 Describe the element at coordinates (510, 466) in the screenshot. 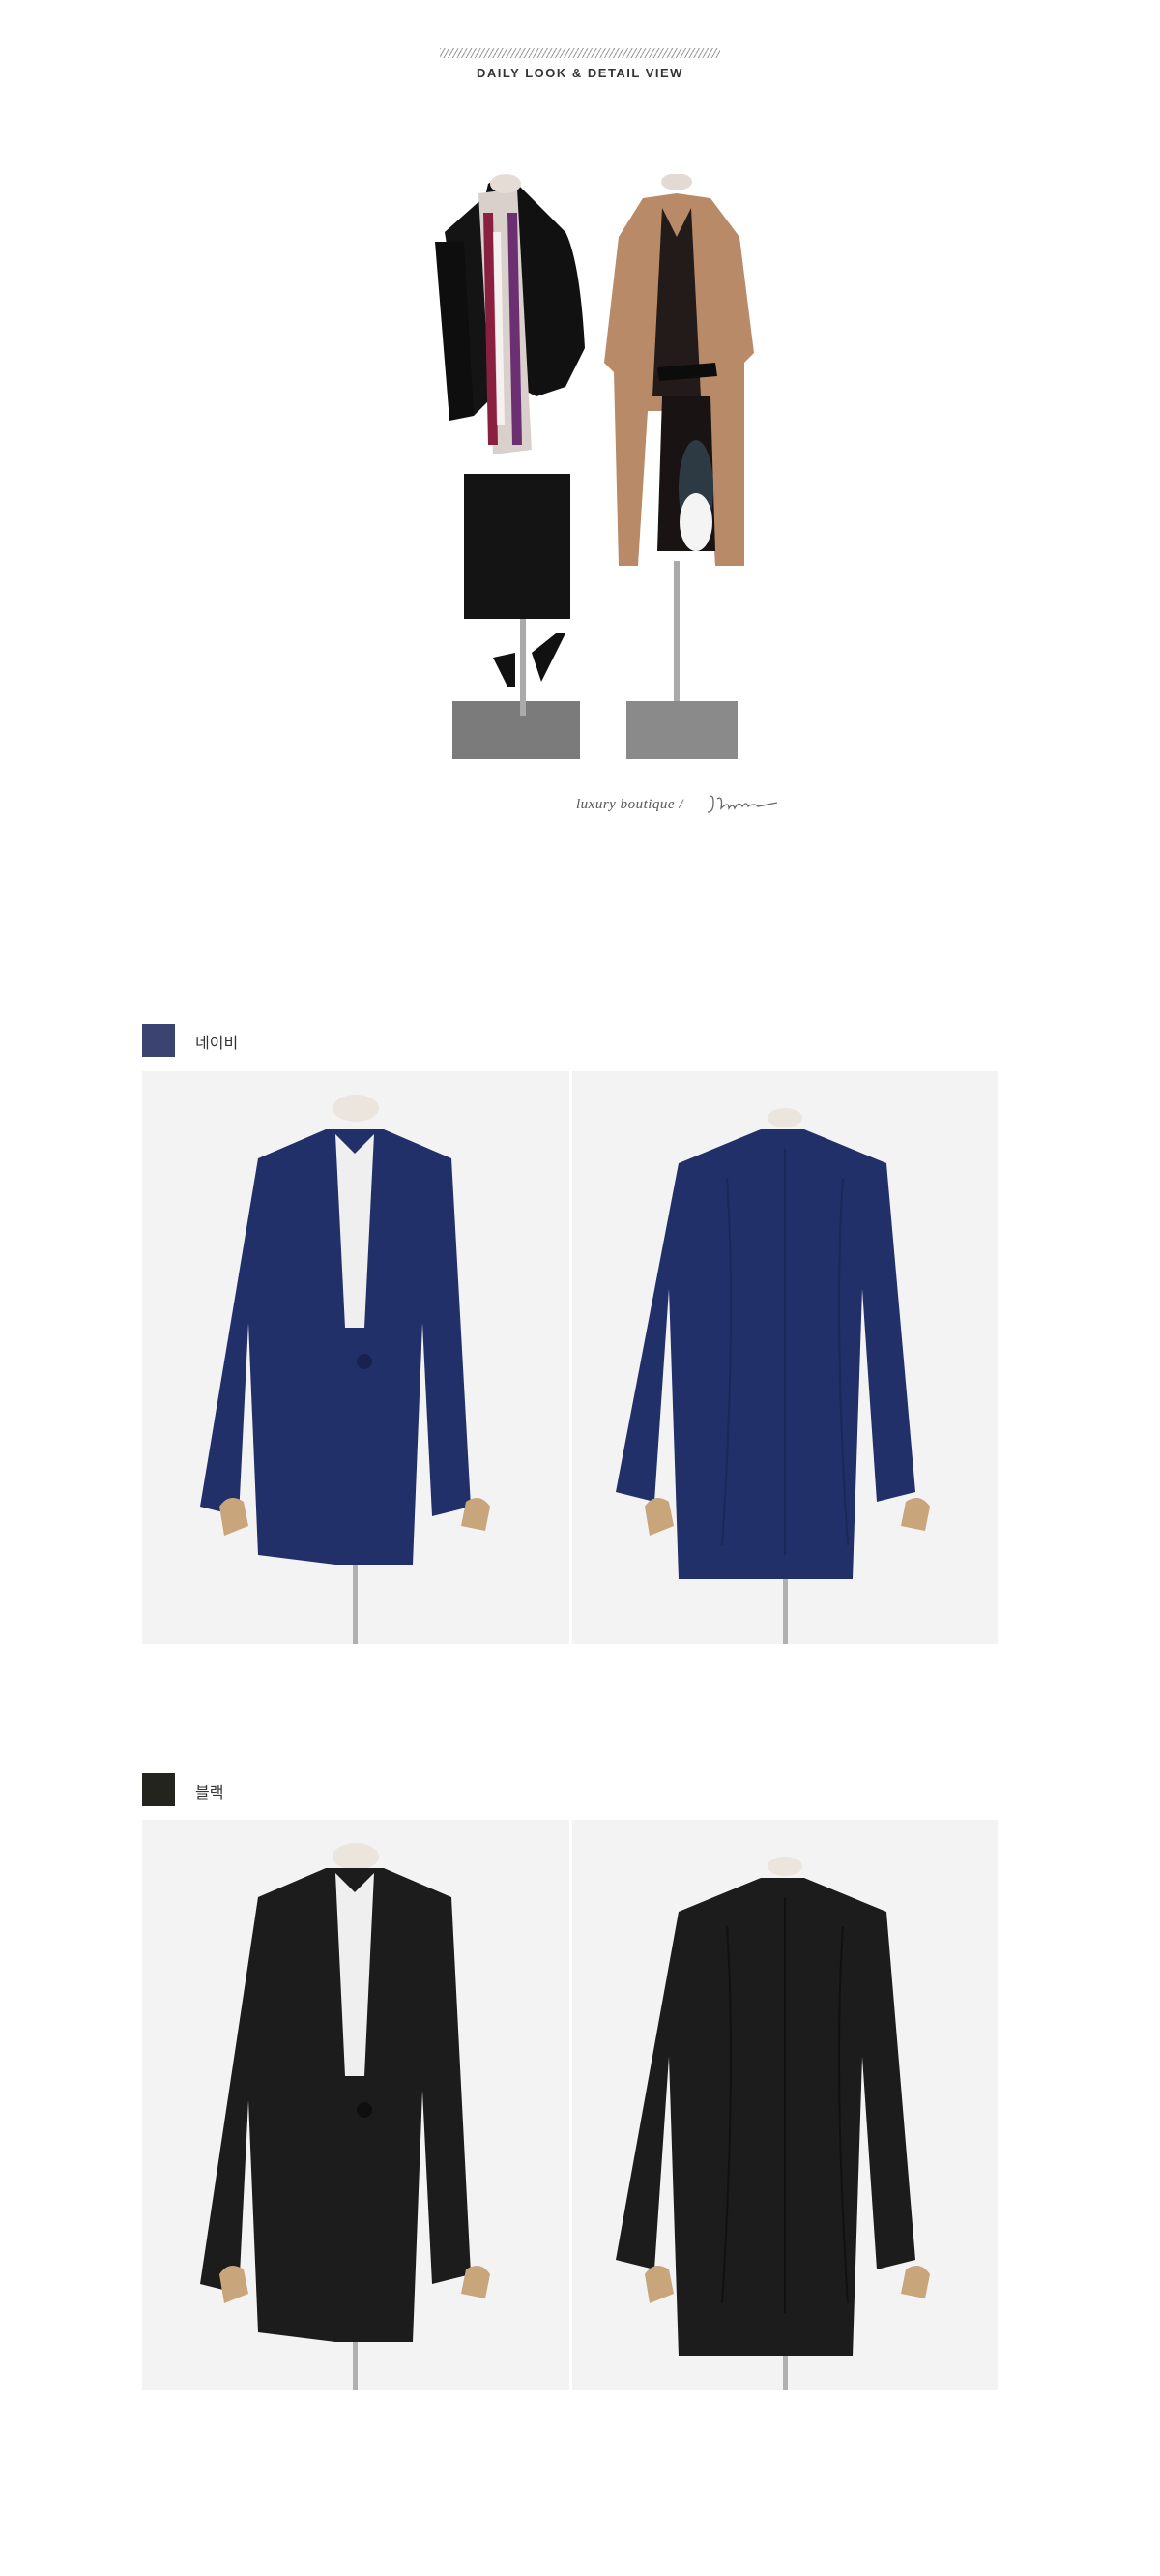

I see `mannequin-black-coat` at that location.